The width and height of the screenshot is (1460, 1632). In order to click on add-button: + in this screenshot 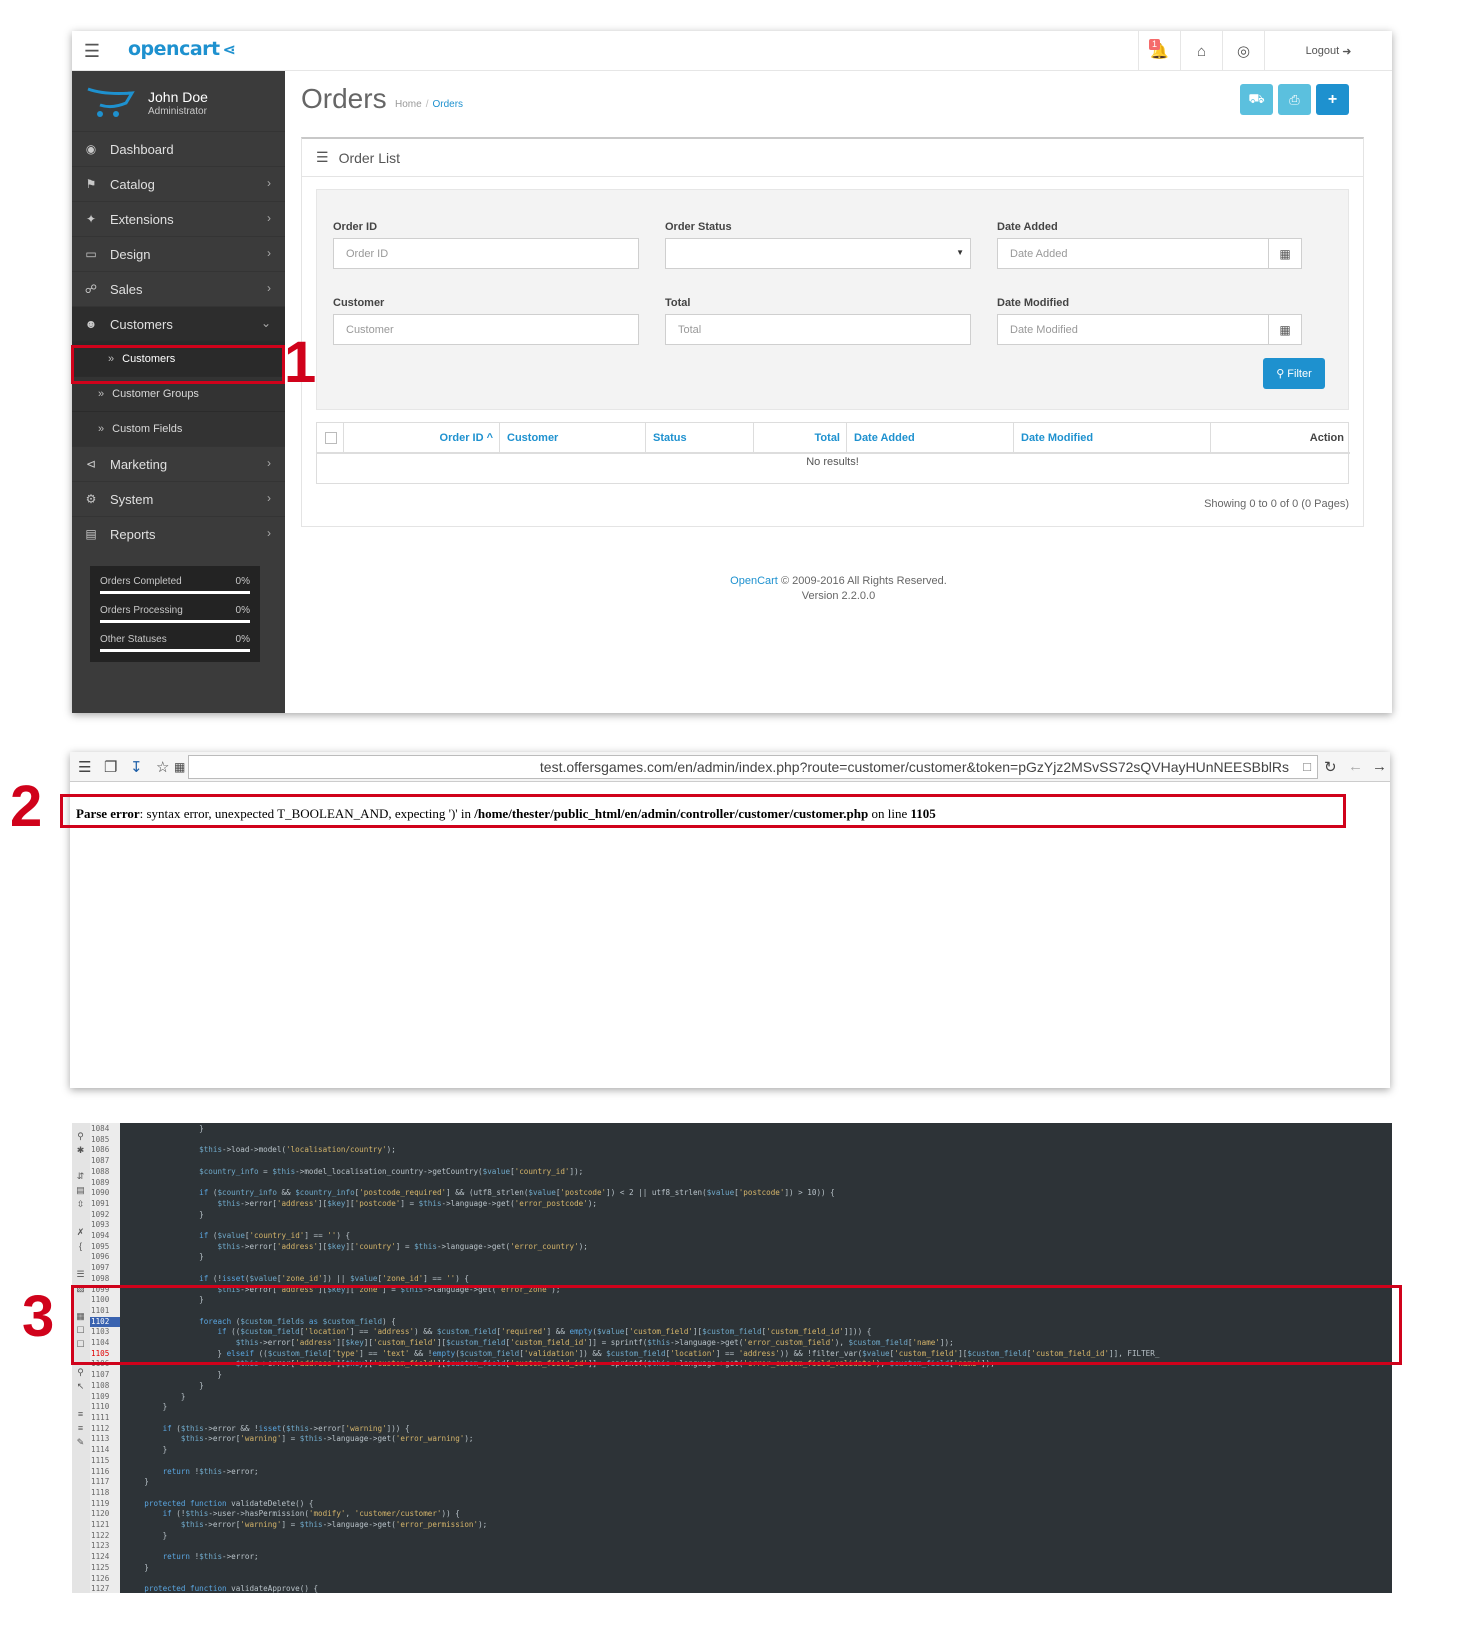, I will do `click(1332, 99)`.